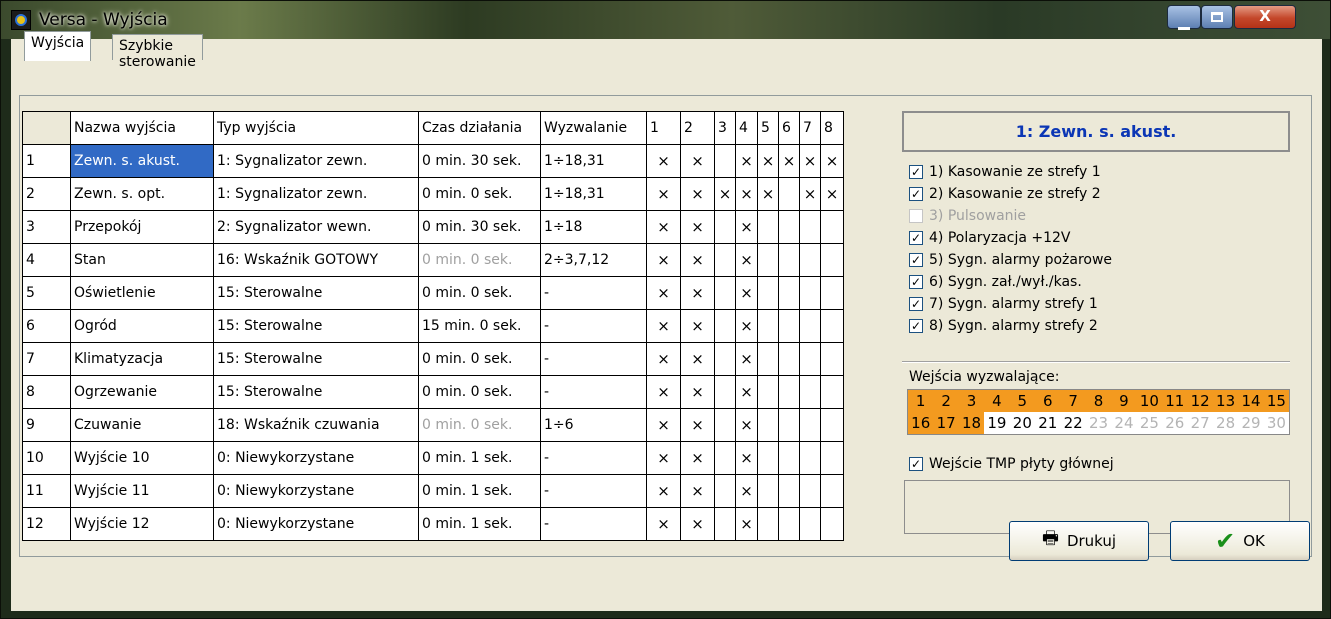 The image size is (1331, 619). Describe the element at coordinates (142, 524) in the screenshot. I see `output-name-cell: Wyjście 12` at that location.